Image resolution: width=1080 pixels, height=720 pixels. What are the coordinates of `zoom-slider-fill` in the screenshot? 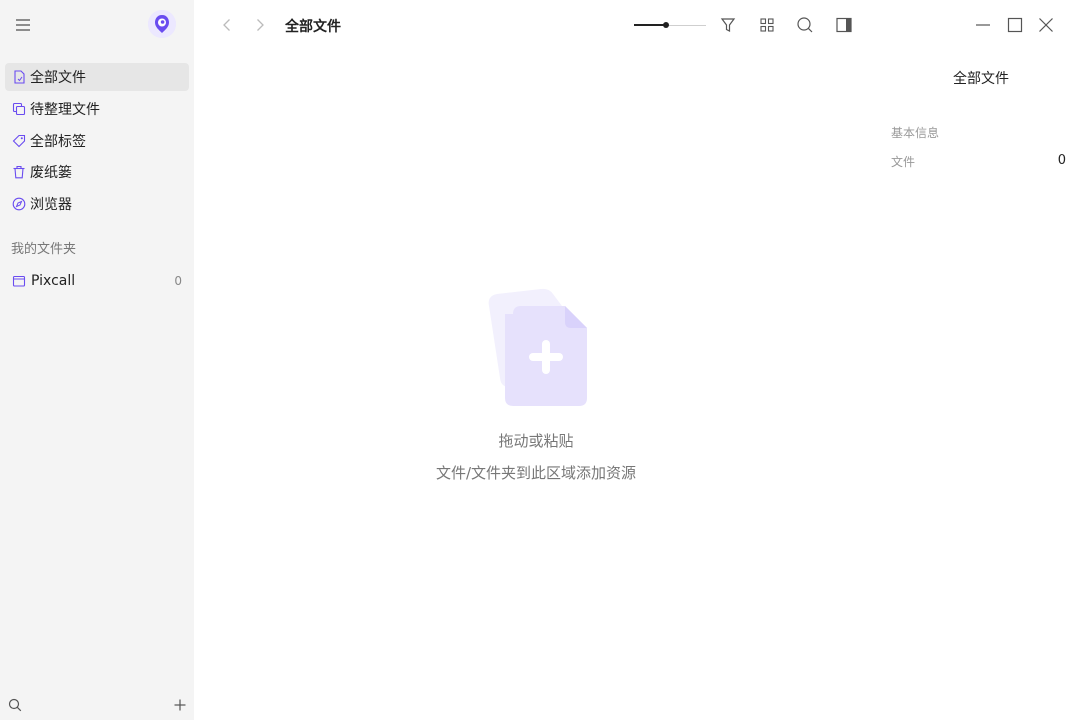 It's located at (650, 25).